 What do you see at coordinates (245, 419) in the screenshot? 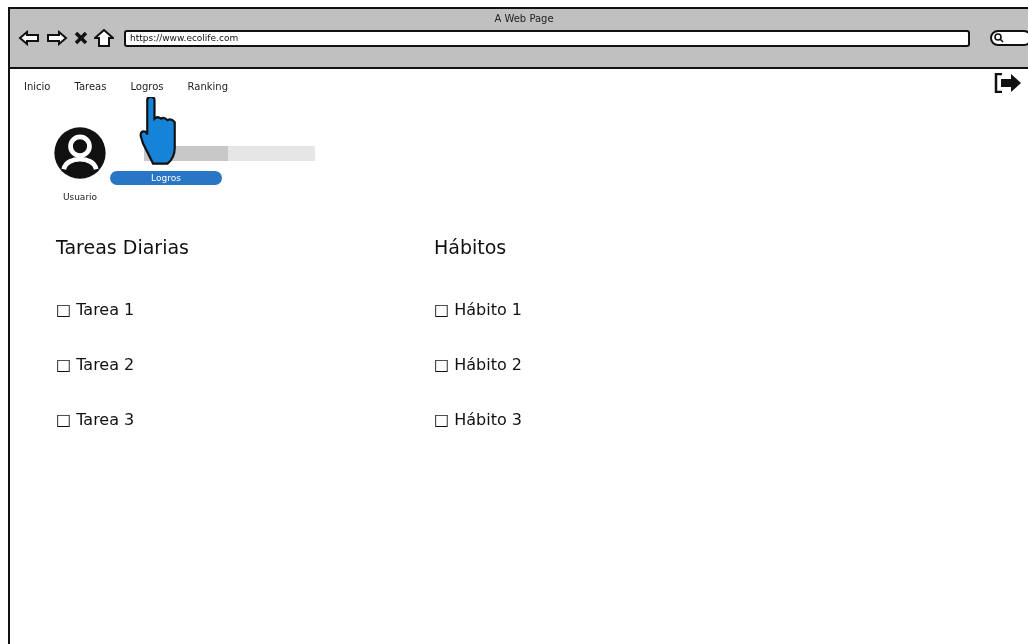
I see `checklist-item: □ Tarea 3` at bounding box center [245, 419].